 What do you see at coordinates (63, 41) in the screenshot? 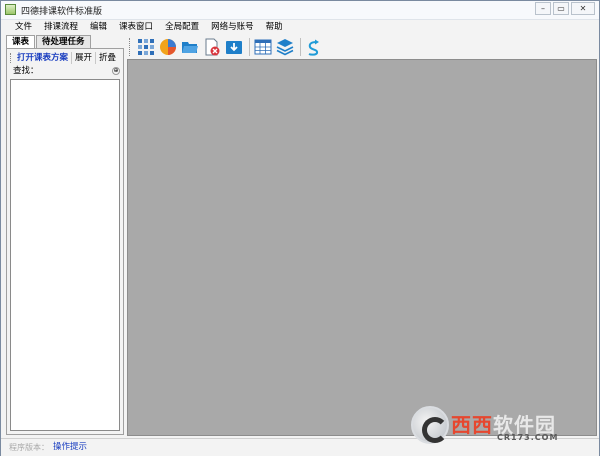
I see `tab-pending-tasks: 待处理任务` at bounding box center [63, 41].